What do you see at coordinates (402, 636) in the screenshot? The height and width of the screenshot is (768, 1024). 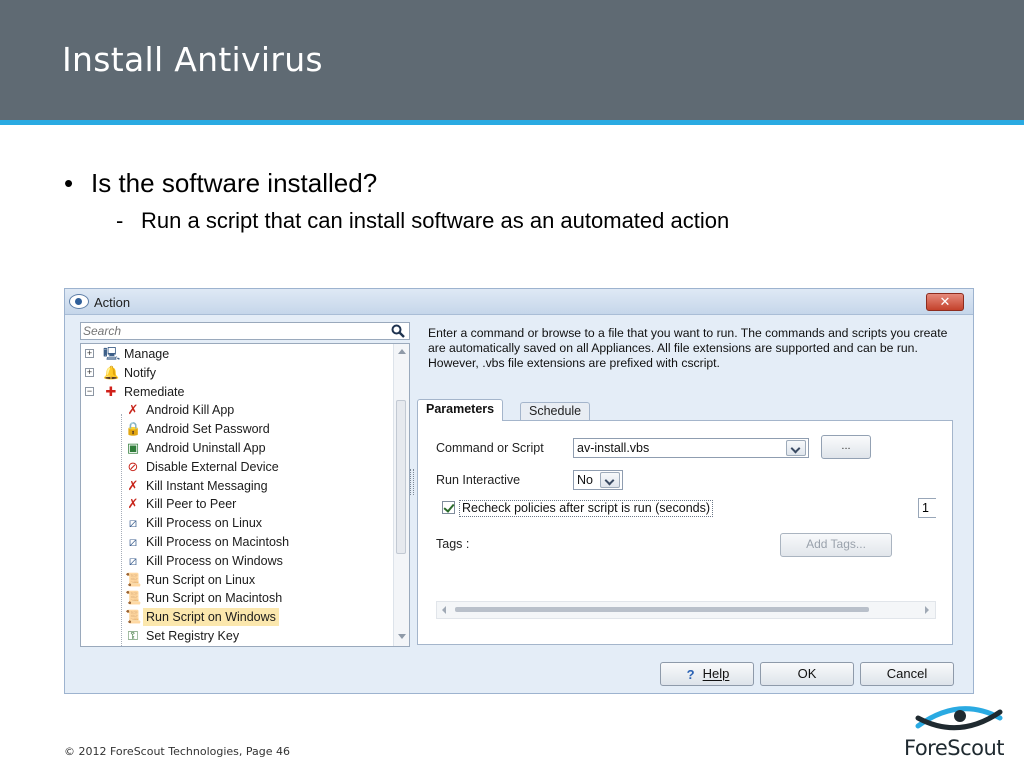 I see `scroll-down-arrow-icon` at bounding box center [402, 636].